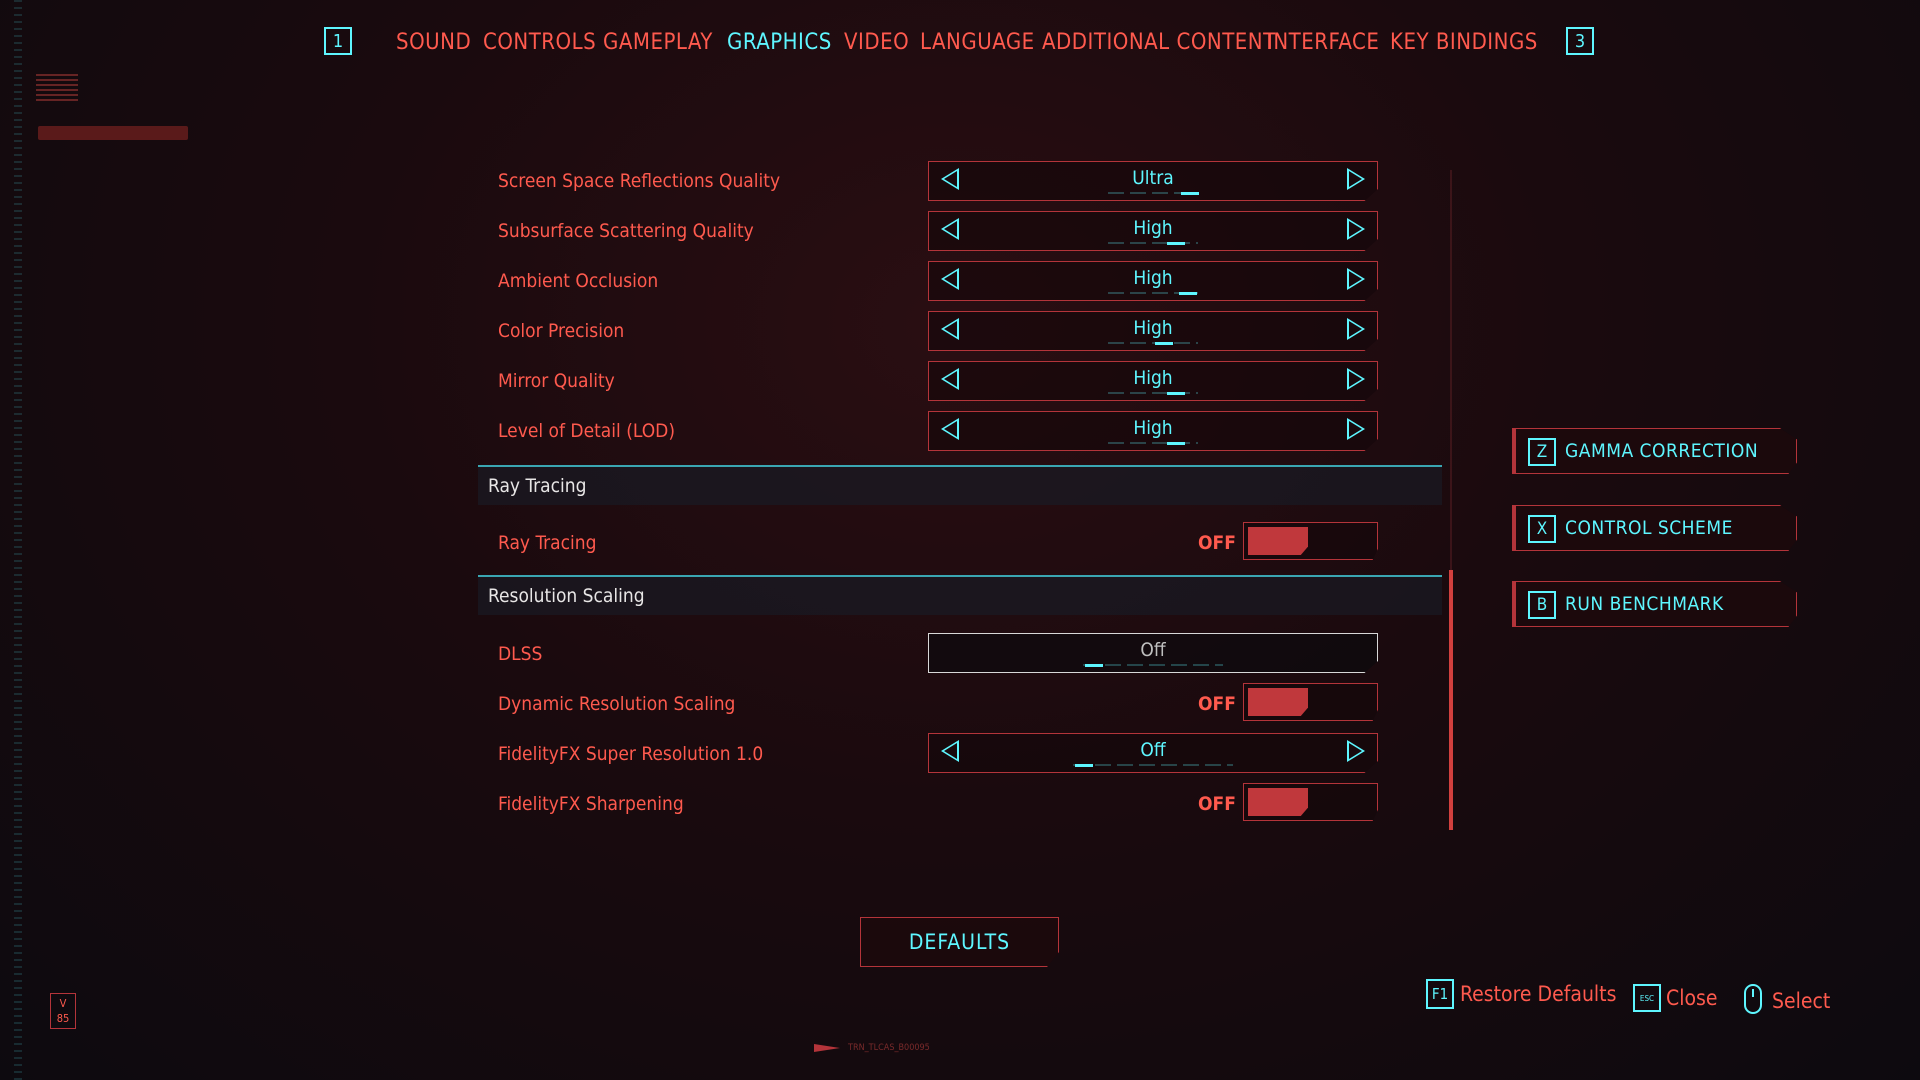 The height and width of the screenshot is (1080, 1920). Describe the element at coordinates (1323, 42) in the screenshot. I see `tab-interface: INTERFACE` at that location.